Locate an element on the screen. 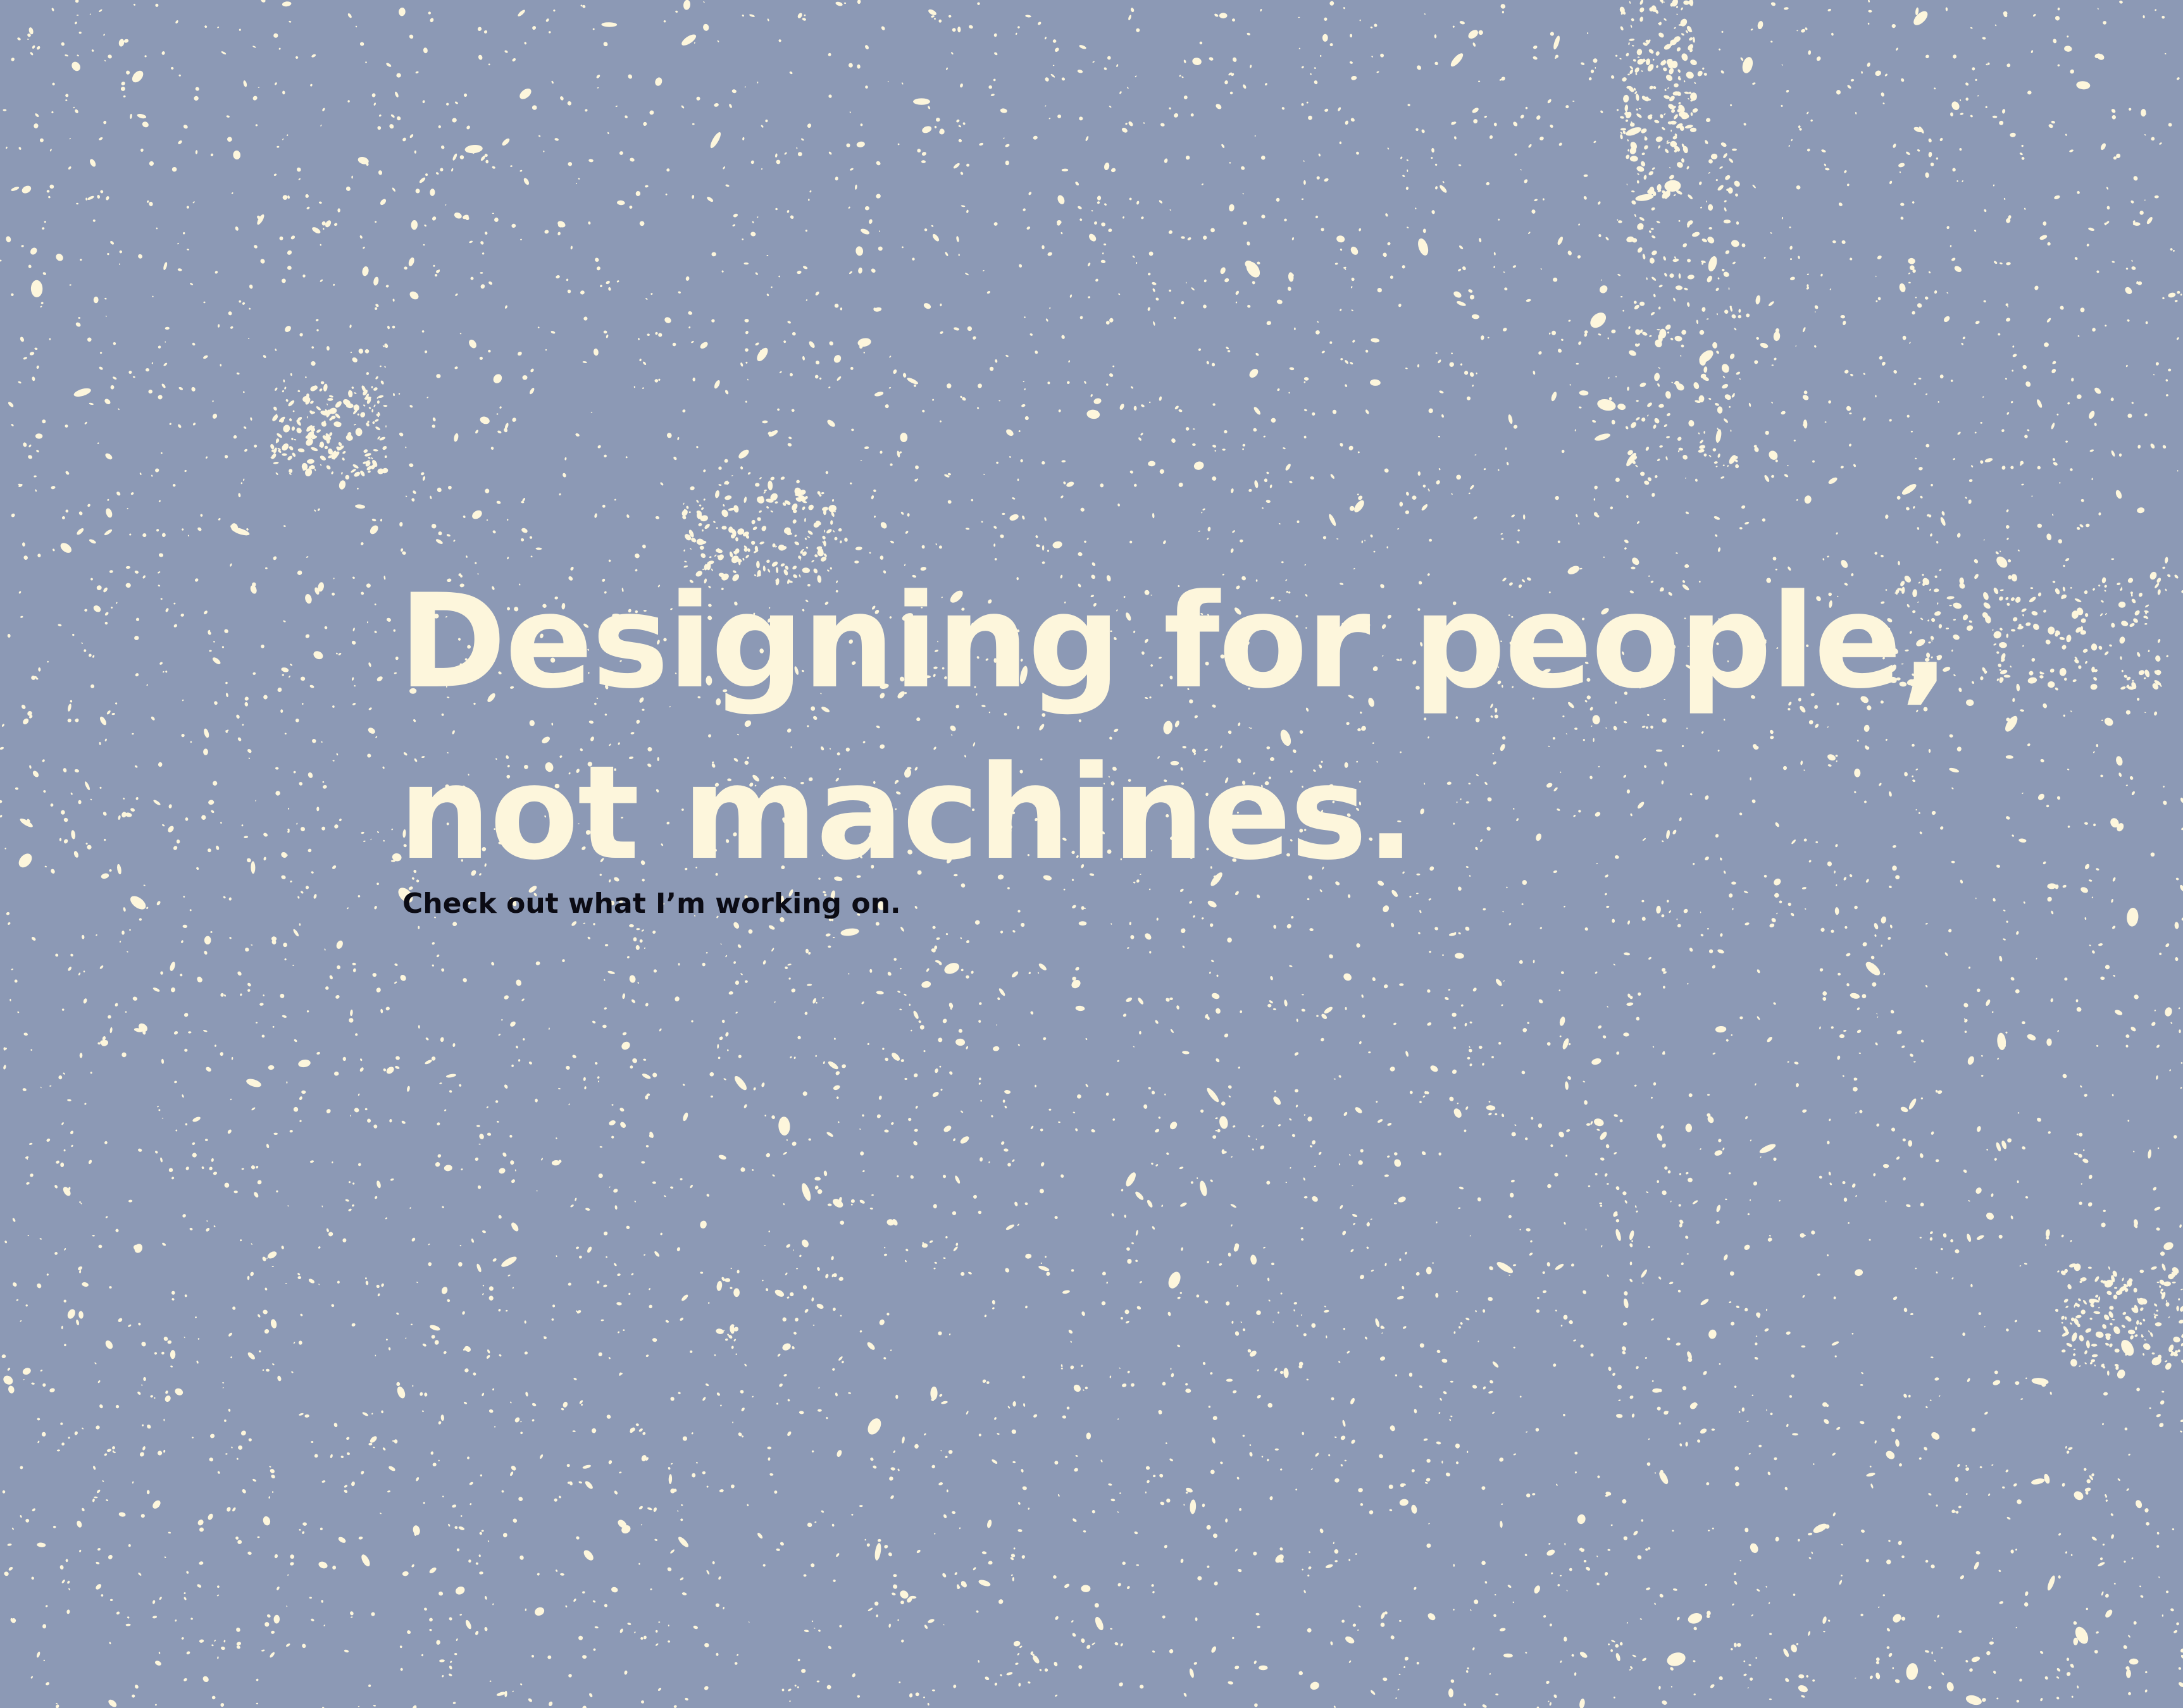  headline-line-1: Designing for people, is located at coordinates (1174, 642).